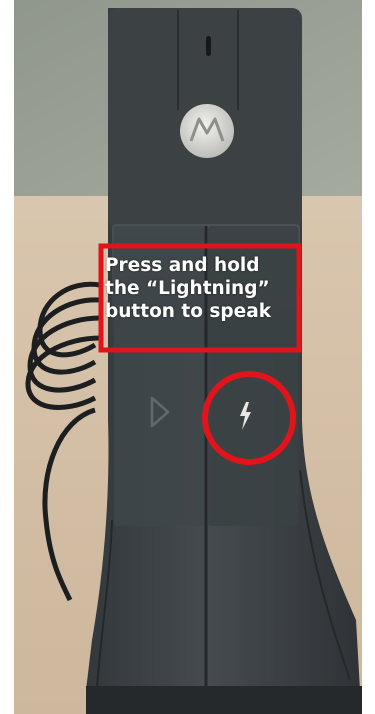  What do you see at coordinates (224, 700) in the screenshot?
I see `microphone-base` at bounding box center [224, 700].